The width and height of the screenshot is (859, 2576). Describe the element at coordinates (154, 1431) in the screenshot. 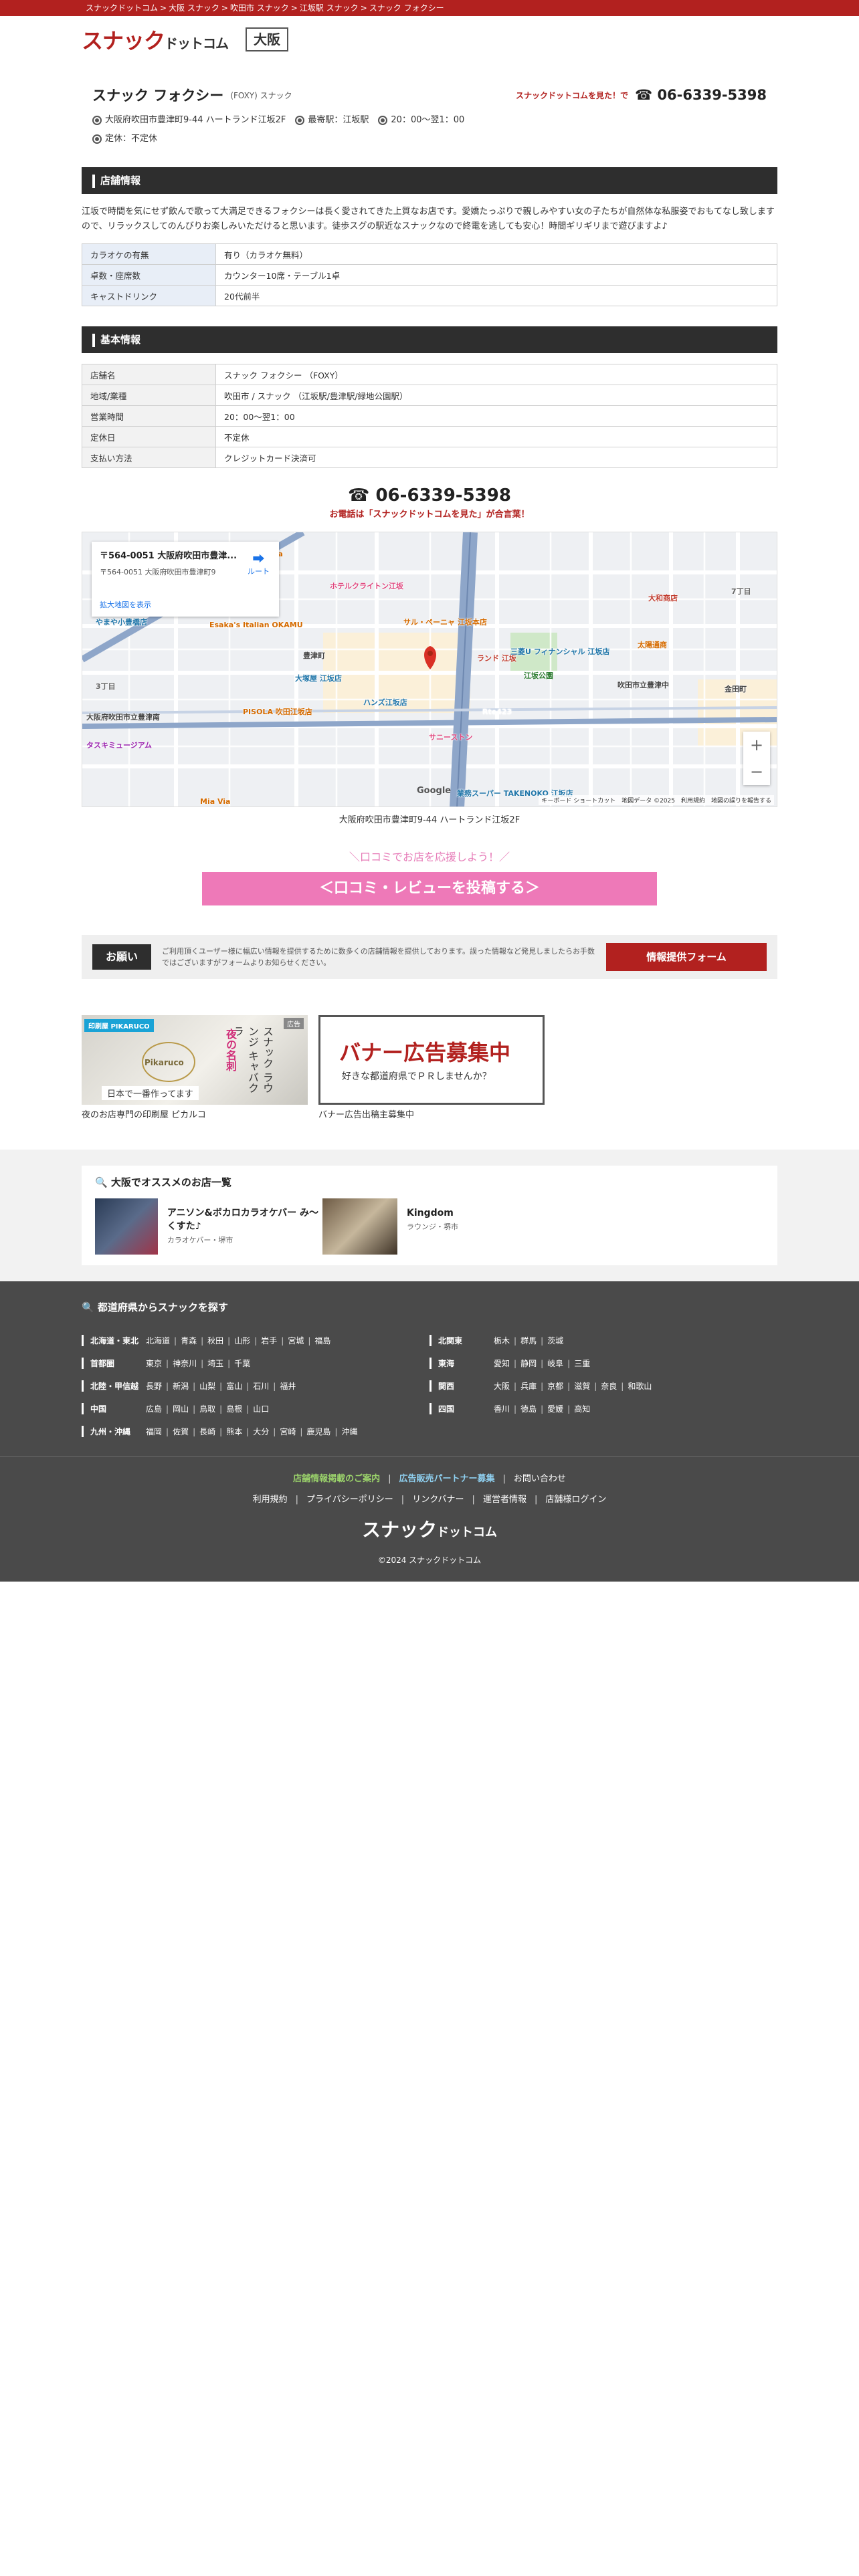

I see `prefecture-link: 福岡` at that location.